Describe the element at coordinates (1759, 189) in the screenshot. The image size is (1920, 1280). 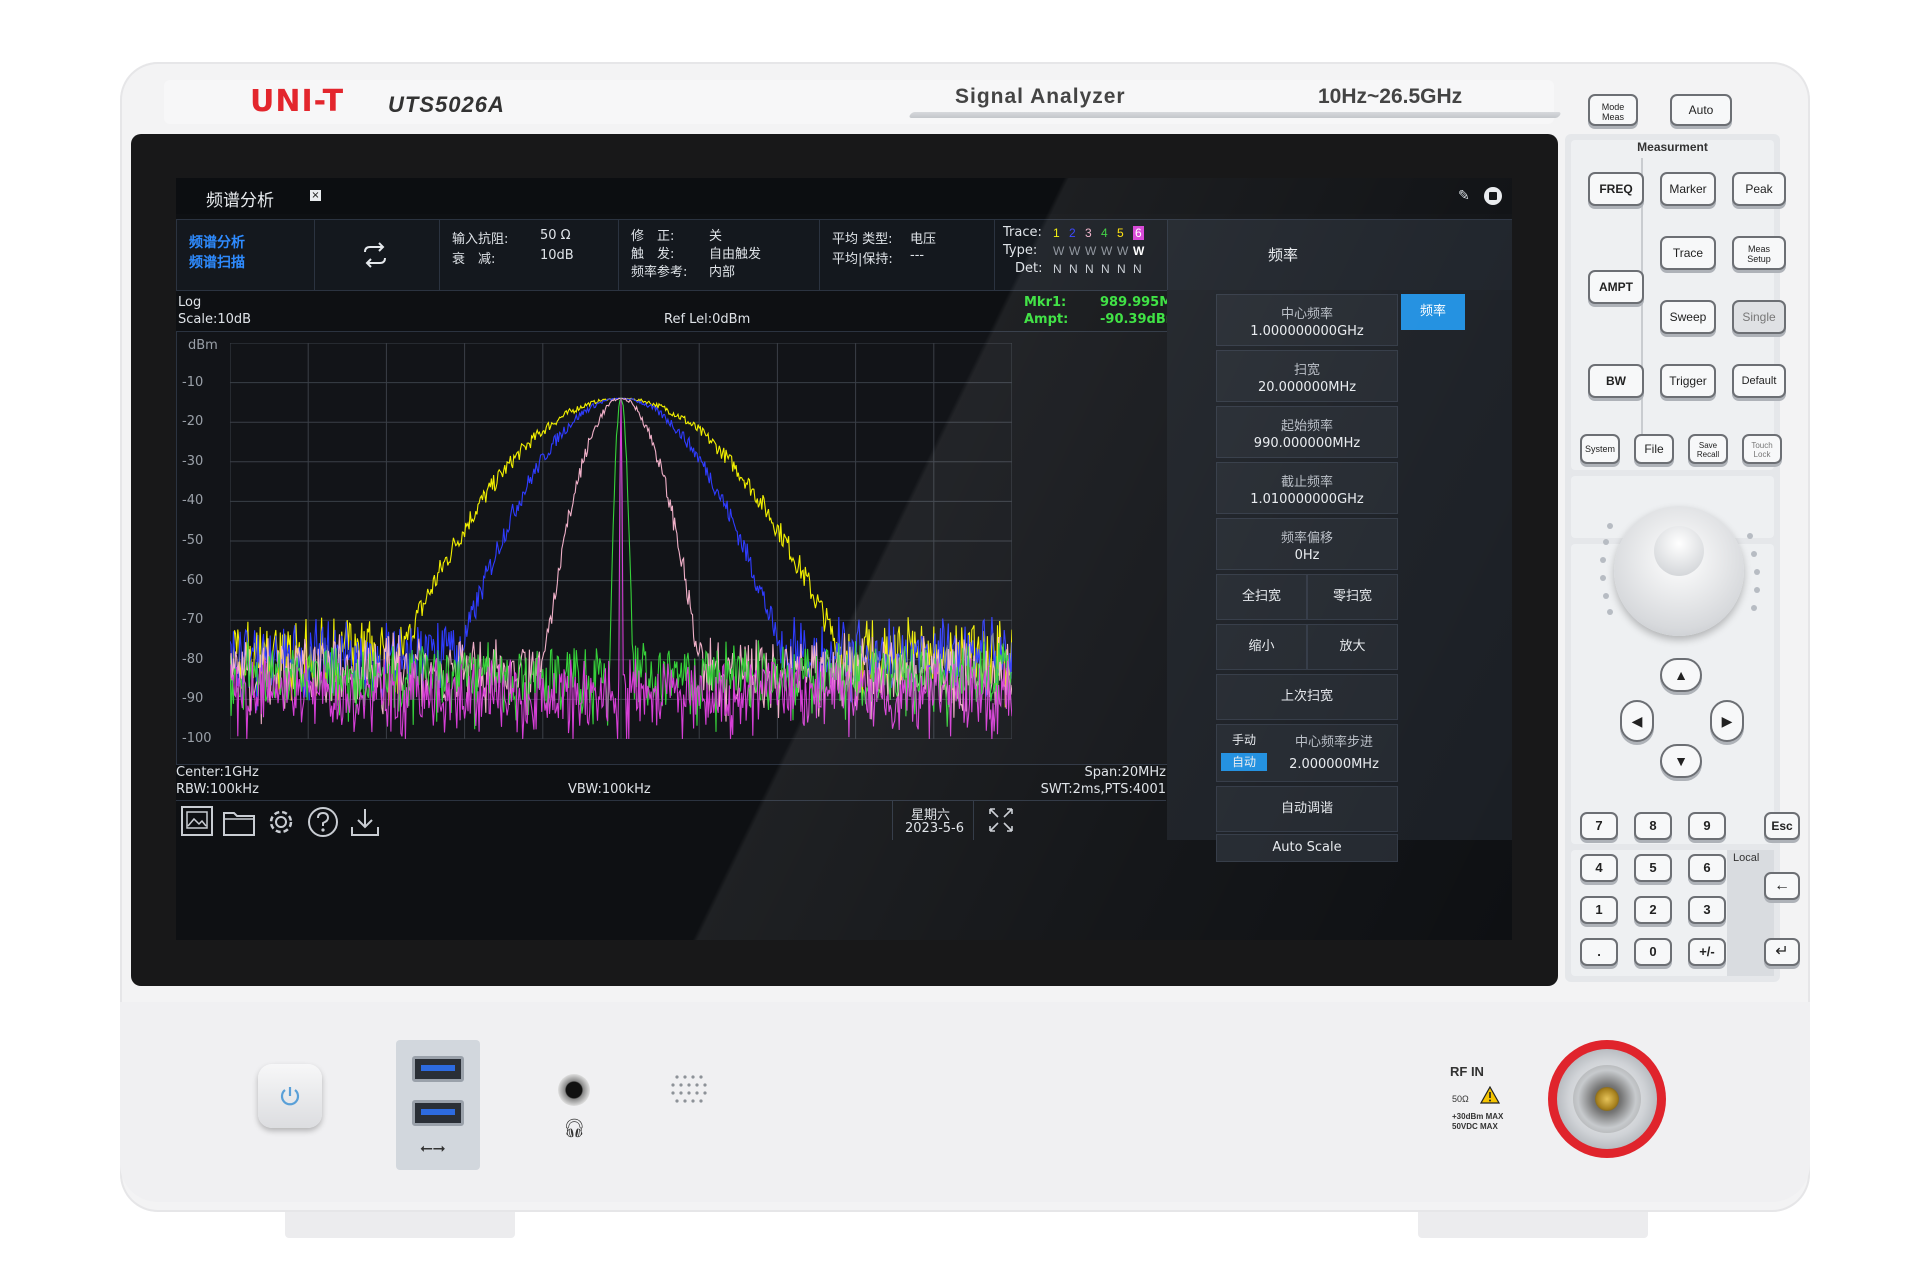
I see `peak-key: Peak` at that location.